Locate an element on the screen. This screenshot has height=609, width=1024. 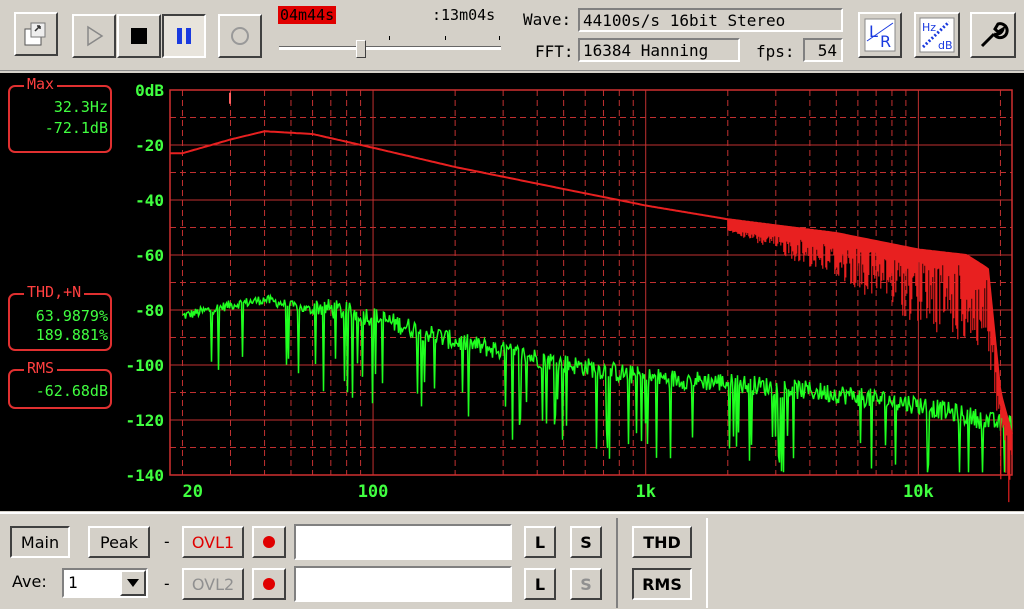
play-icon is located at coordinates (95, 36).